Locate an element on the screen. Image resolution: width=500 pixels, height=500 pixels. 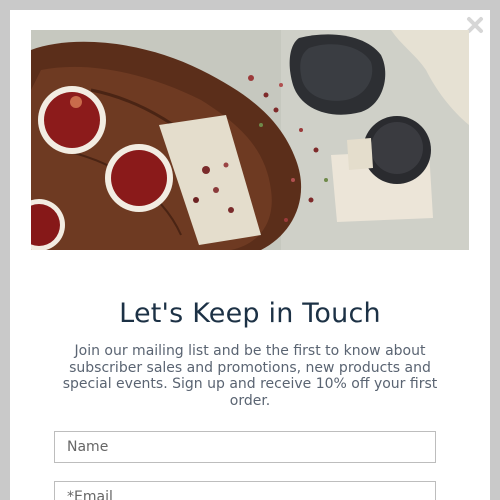
name-field is located at coordinates (245, 447).